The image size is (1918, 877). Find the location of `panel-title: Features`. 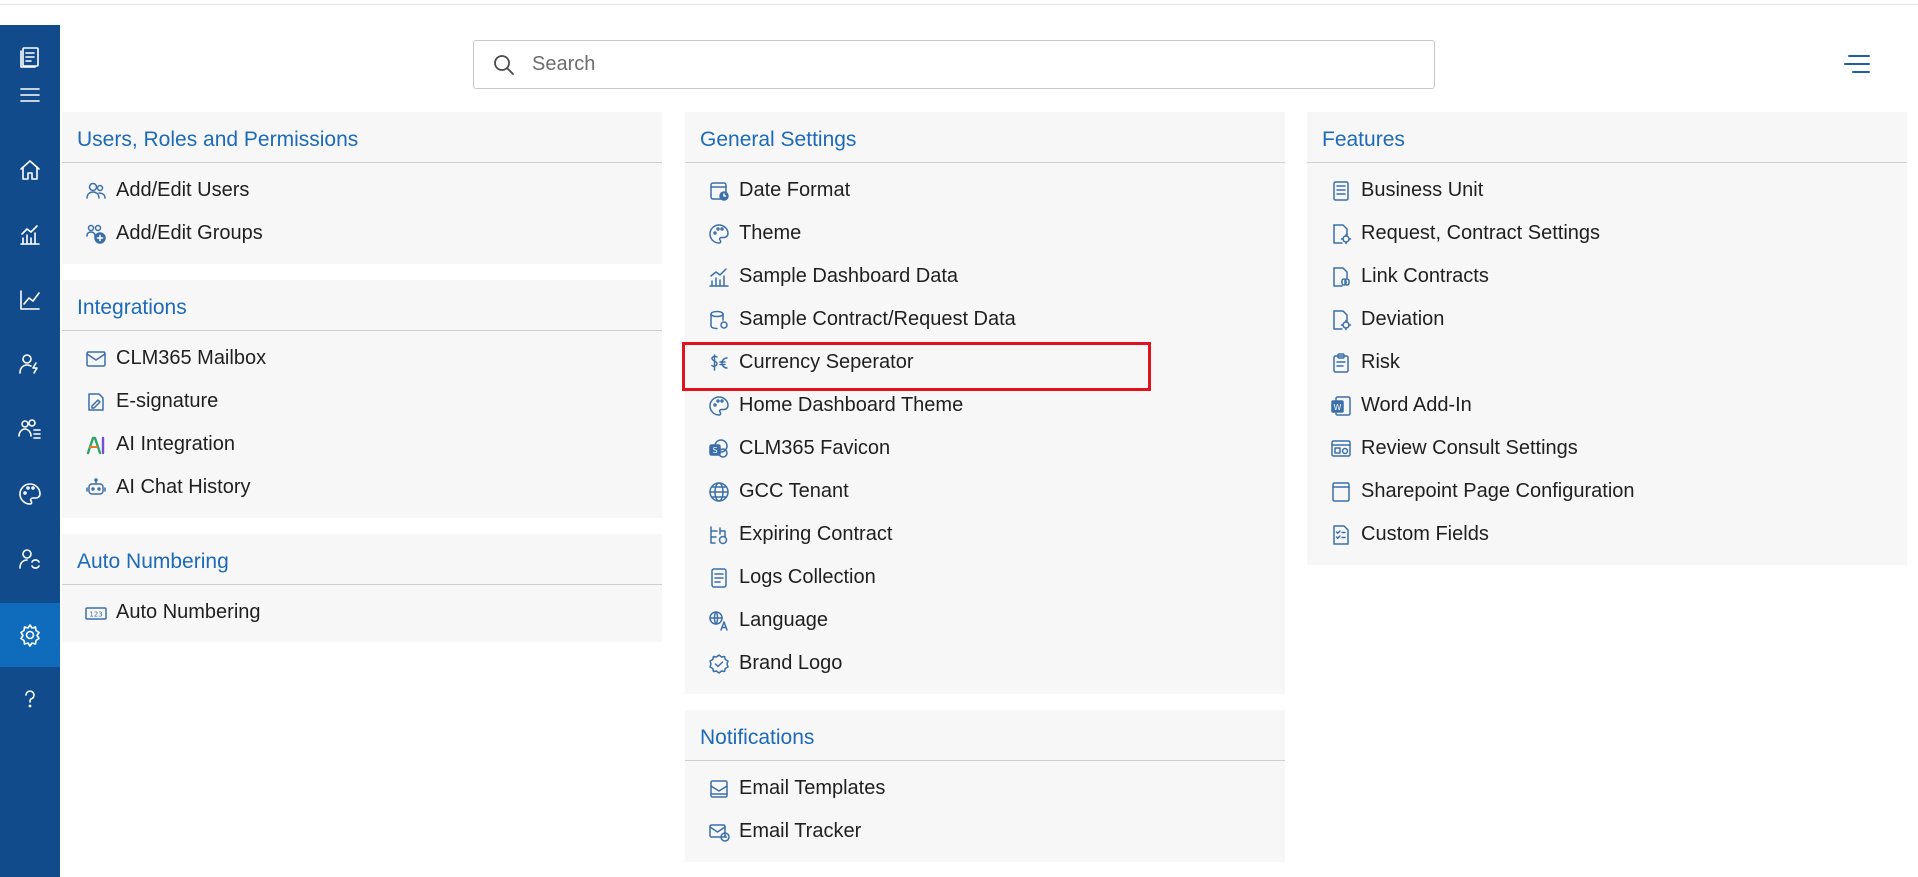

panel-title: Features is located at coordinates (1607, 137).